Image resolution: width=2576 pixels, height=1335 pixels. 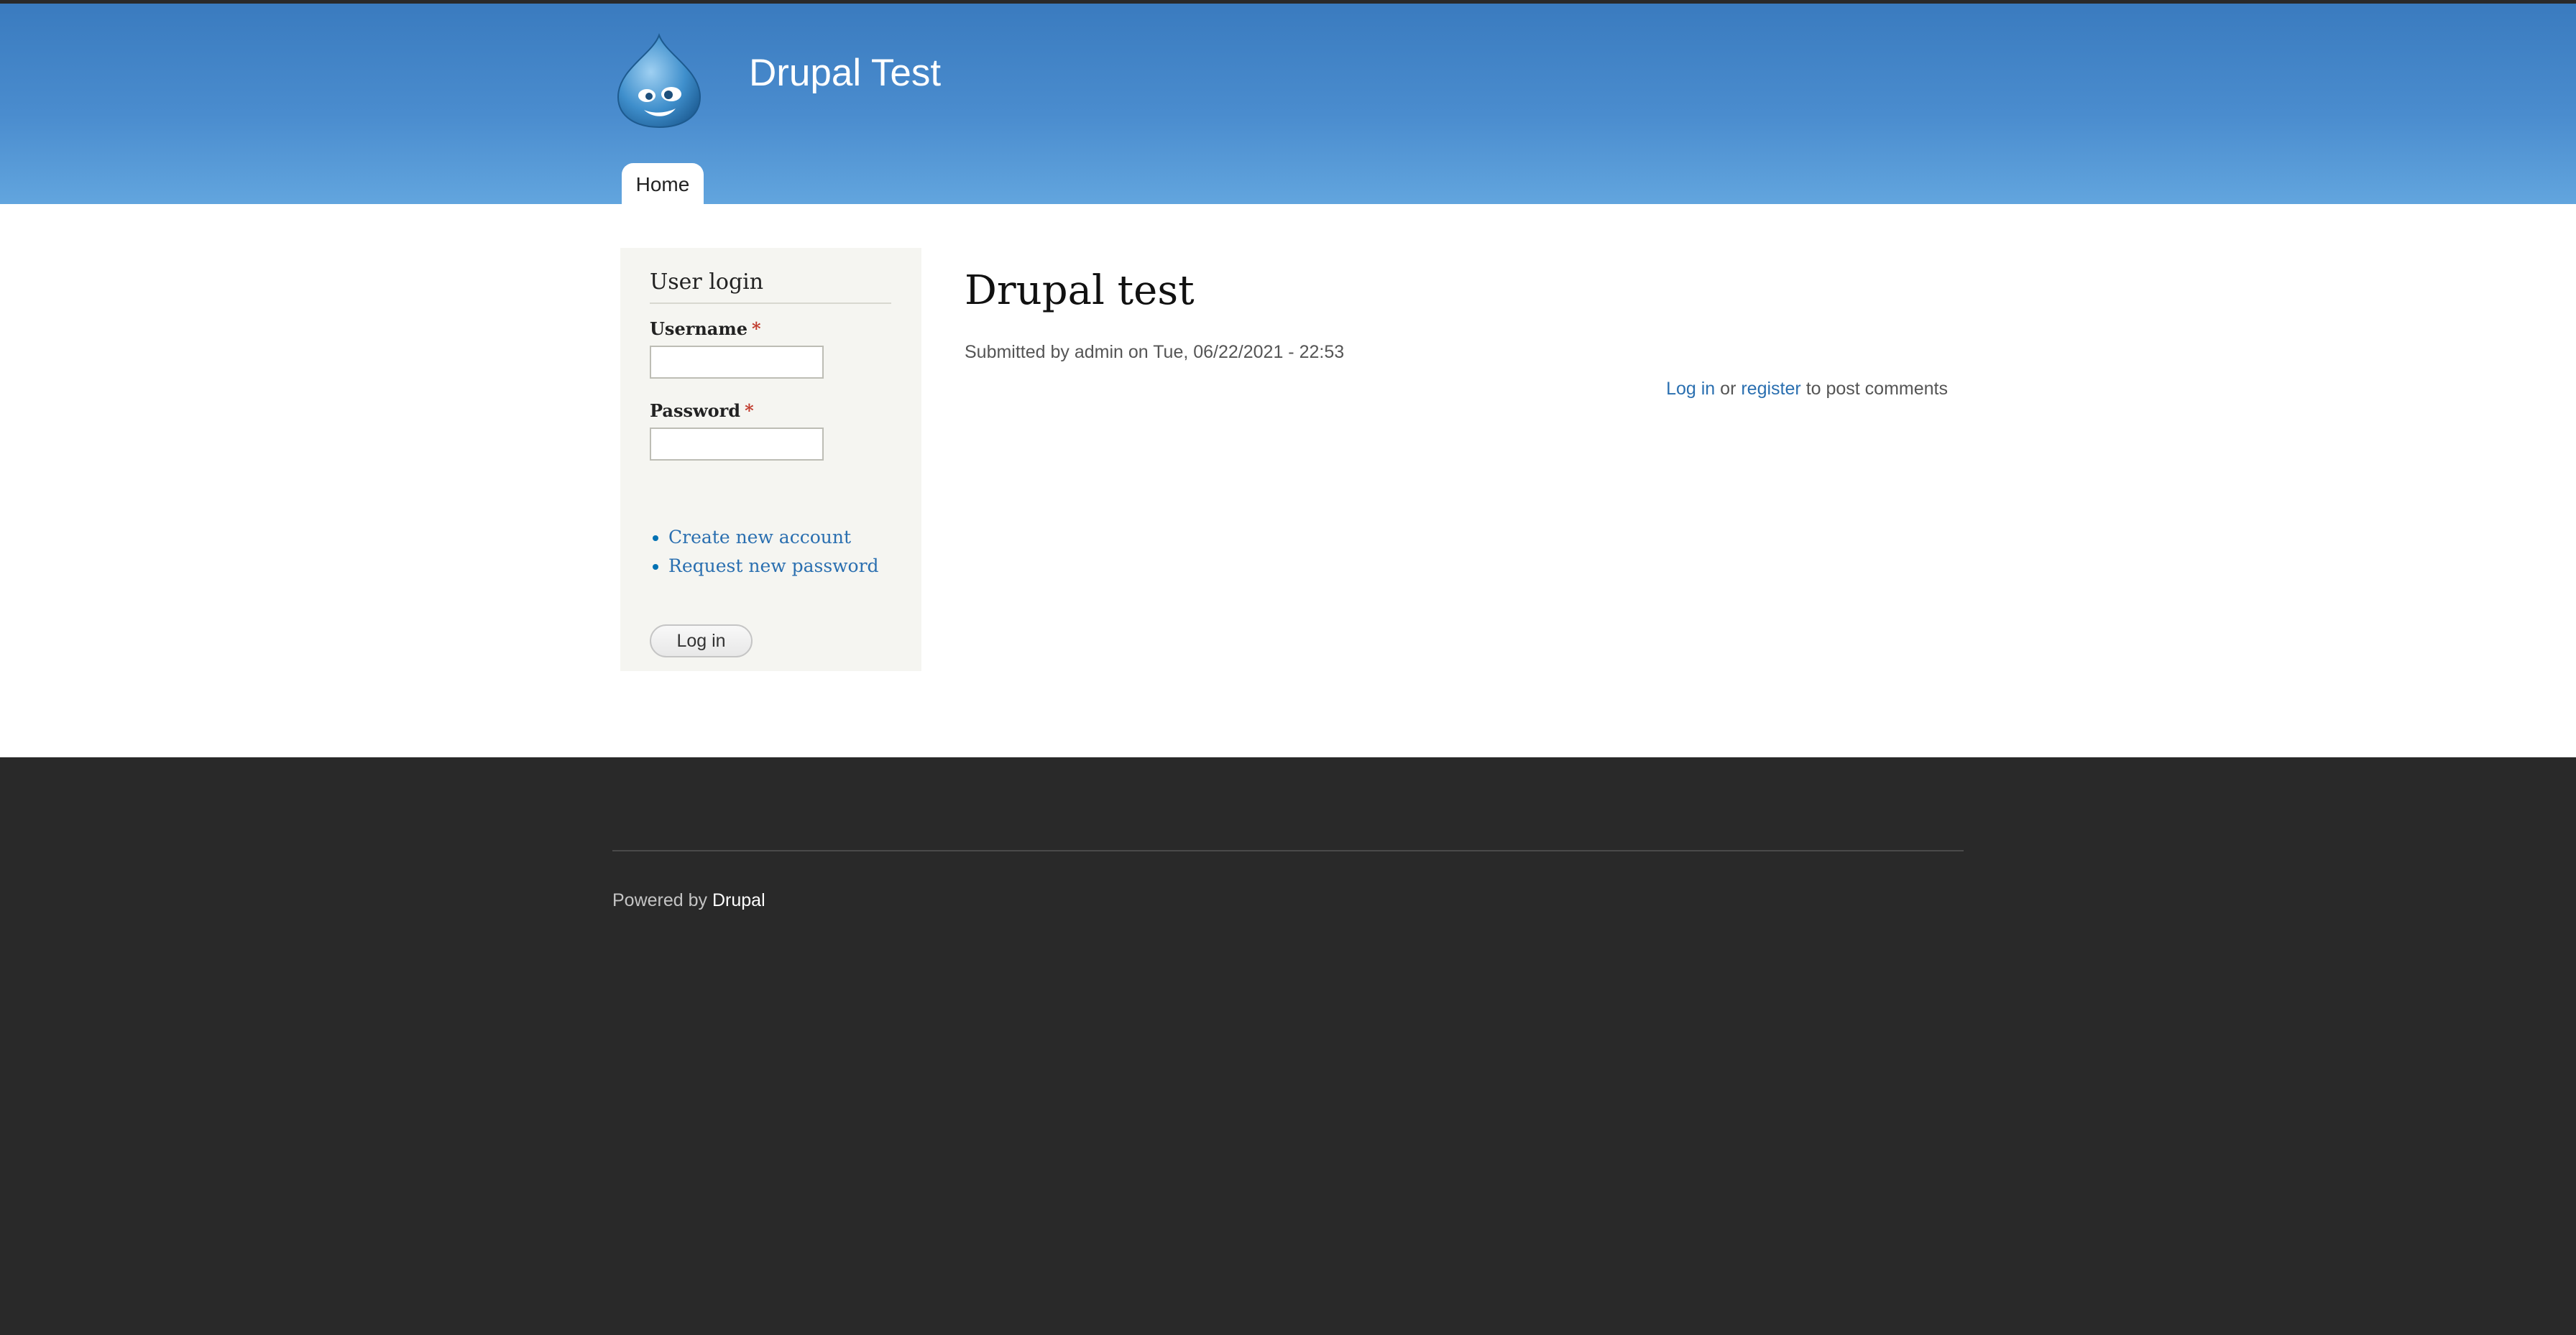 I want to click on password-required-marker: *, so click(x=749, y=410).